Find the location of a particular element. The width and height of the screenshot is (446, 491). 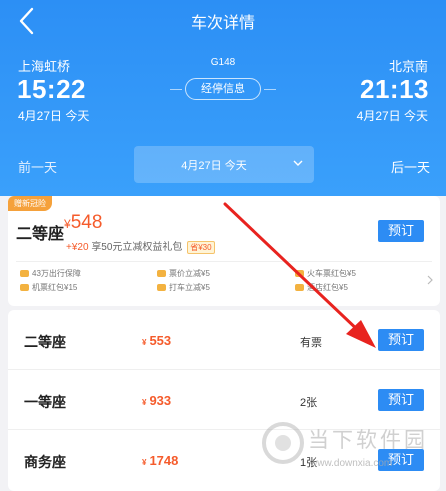

train-number: G148 is located at coordinates (223, 62).